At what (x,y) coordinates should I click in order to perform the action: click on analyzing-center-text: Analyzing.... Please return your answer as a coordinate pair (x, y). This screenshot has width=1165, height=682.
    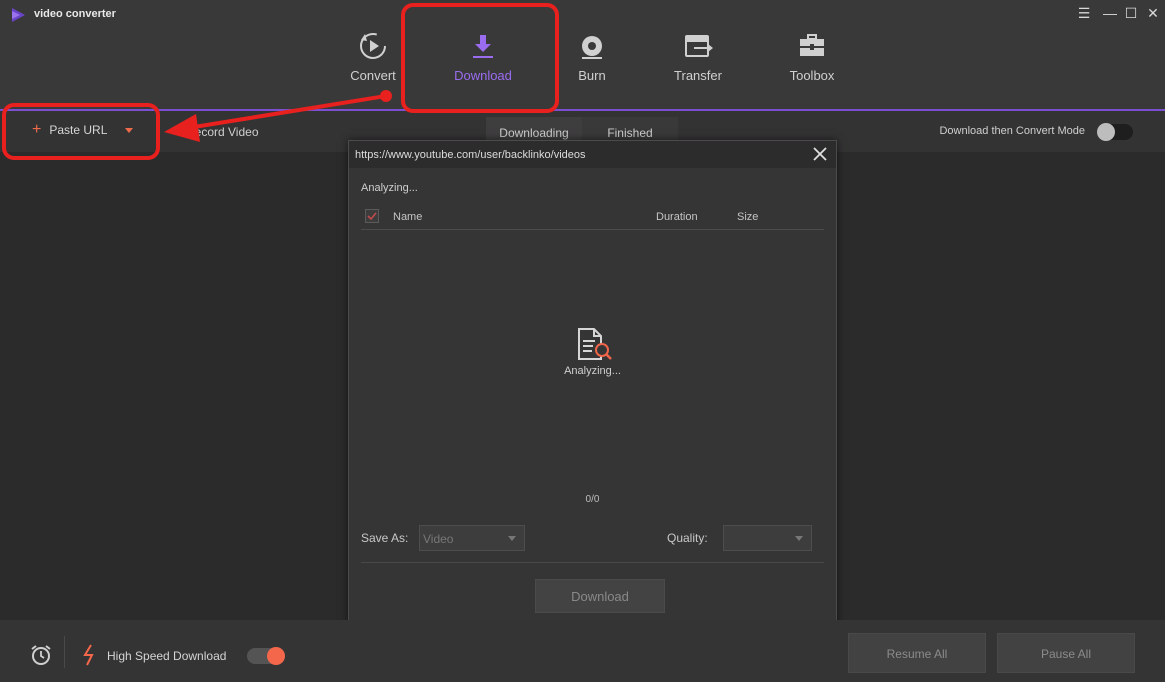
    Looking at the image, I should click on (592, 371).